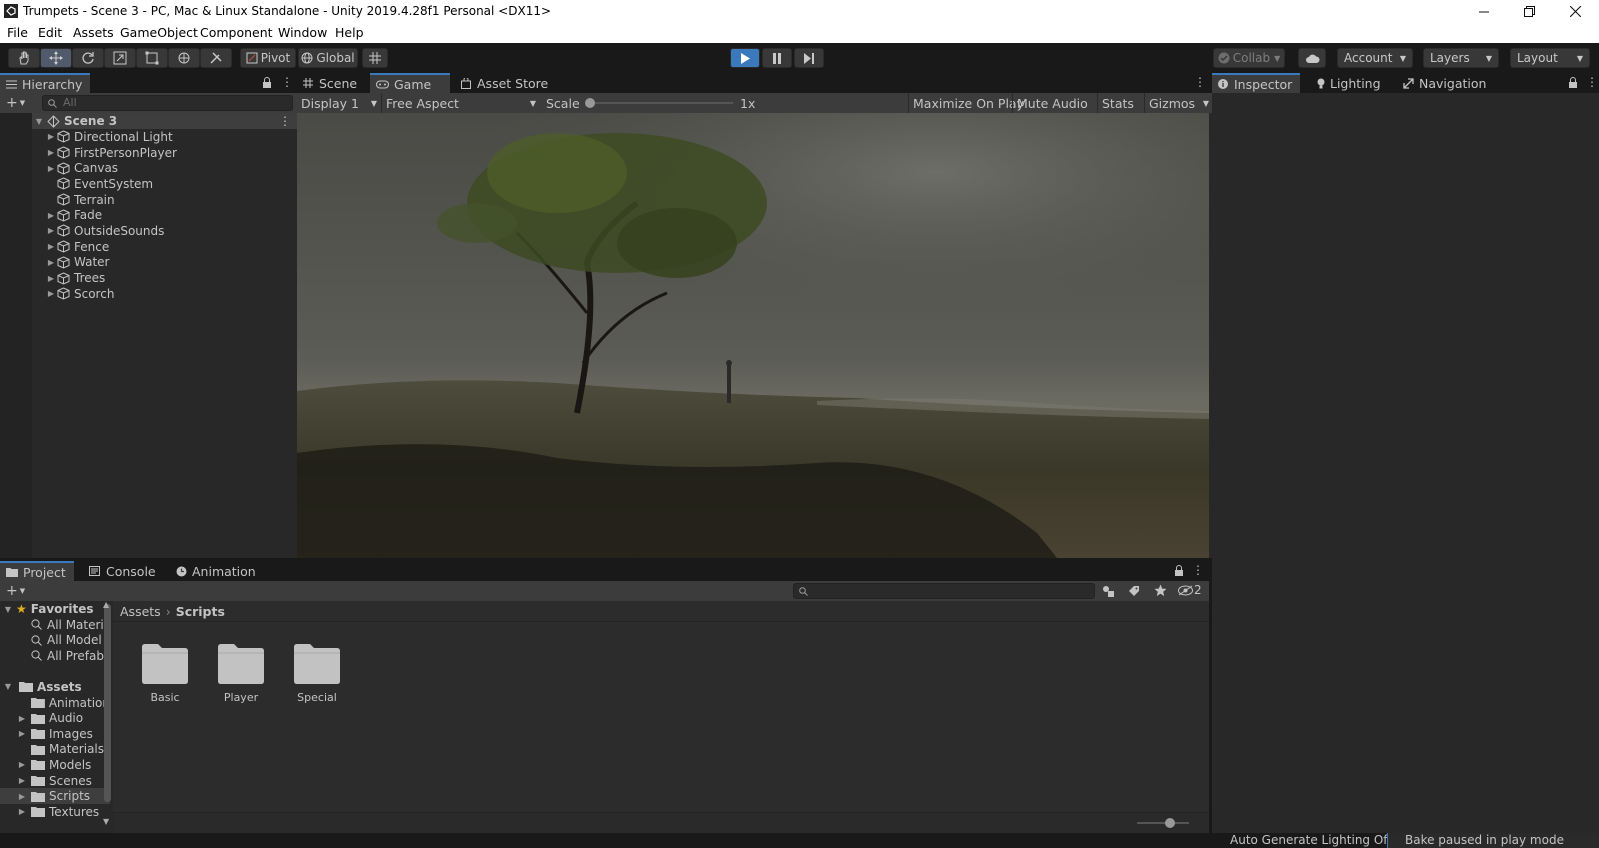 This screenshot has width=1599, height=848. What do you see at coordinates (55, 609) in the screenshot?
I see `favorites-row: ▼ ★ Favorites` at bounding box center [55, 609].